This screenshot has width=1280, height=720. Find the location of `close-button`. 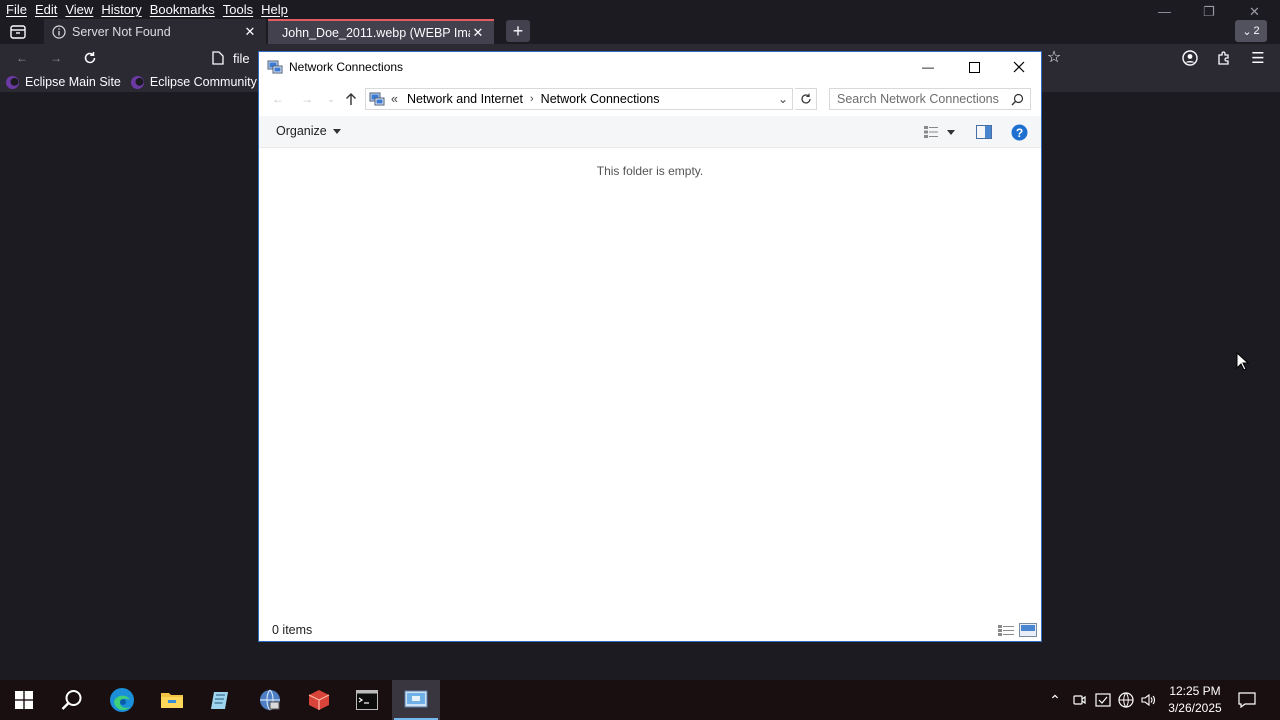

close-button is located at coordinates (1019, 67).